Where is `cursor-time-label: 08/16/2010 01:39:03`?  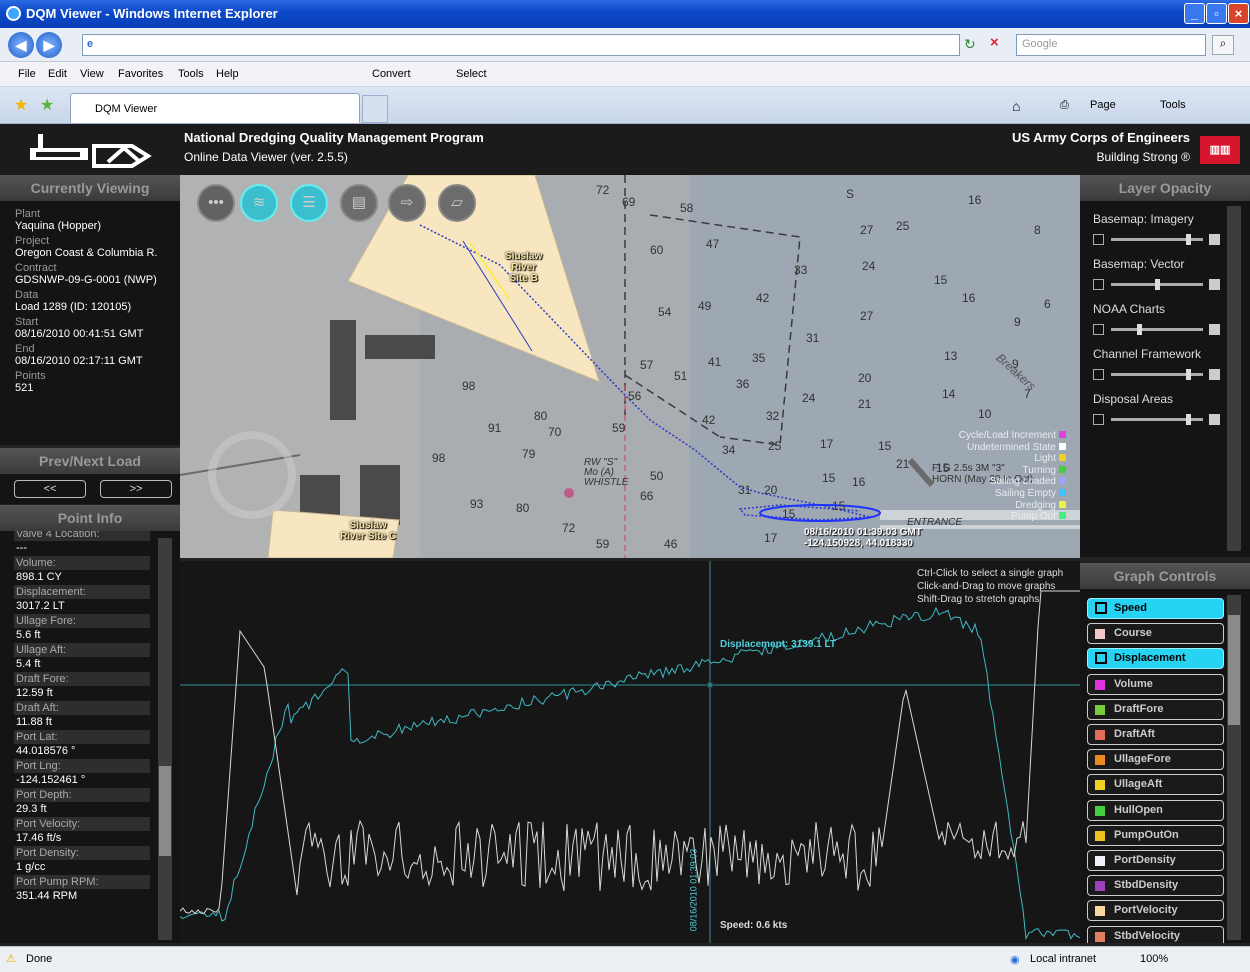
cursor-time-label: 08/16/2010 01:39:03 is located at coordinates (693, 890).